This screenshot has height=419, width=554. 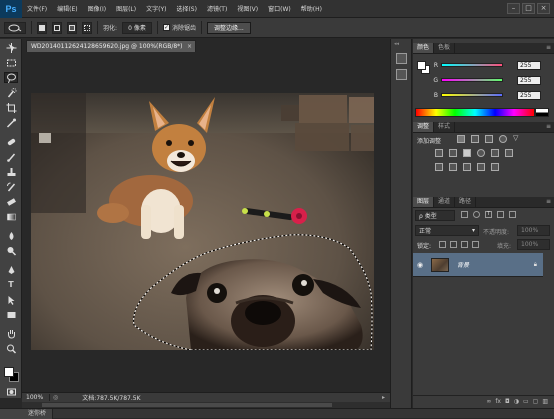 I want to click on vibrance-icon: ▽, so click(x=517, y=139).